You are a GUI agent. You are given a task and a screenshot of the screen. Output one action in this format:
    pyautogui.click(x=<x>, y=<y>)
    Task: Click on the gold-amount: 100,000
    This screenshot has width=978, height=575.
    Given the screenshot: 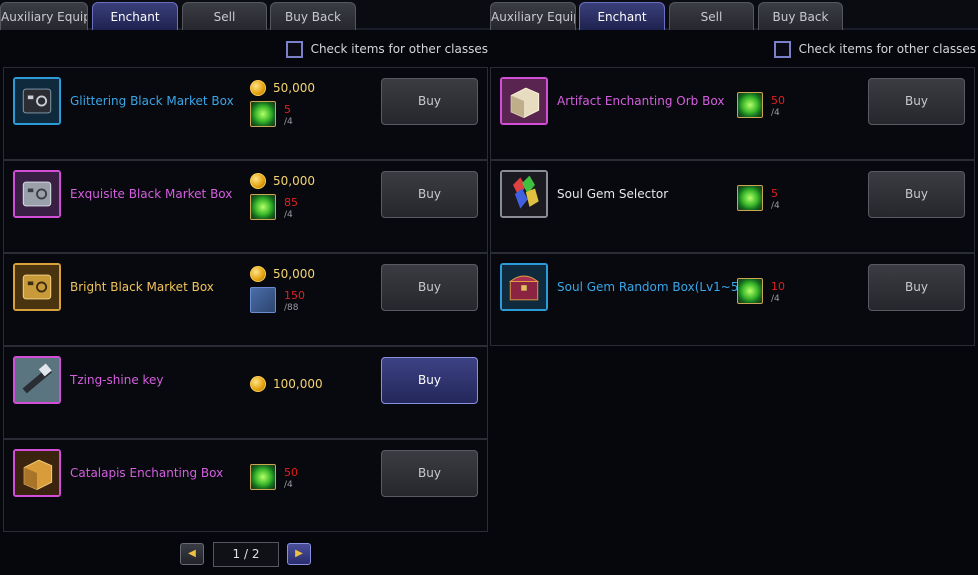 What is the action you would take?
    pyautogui.click(x=298, y=384)
    